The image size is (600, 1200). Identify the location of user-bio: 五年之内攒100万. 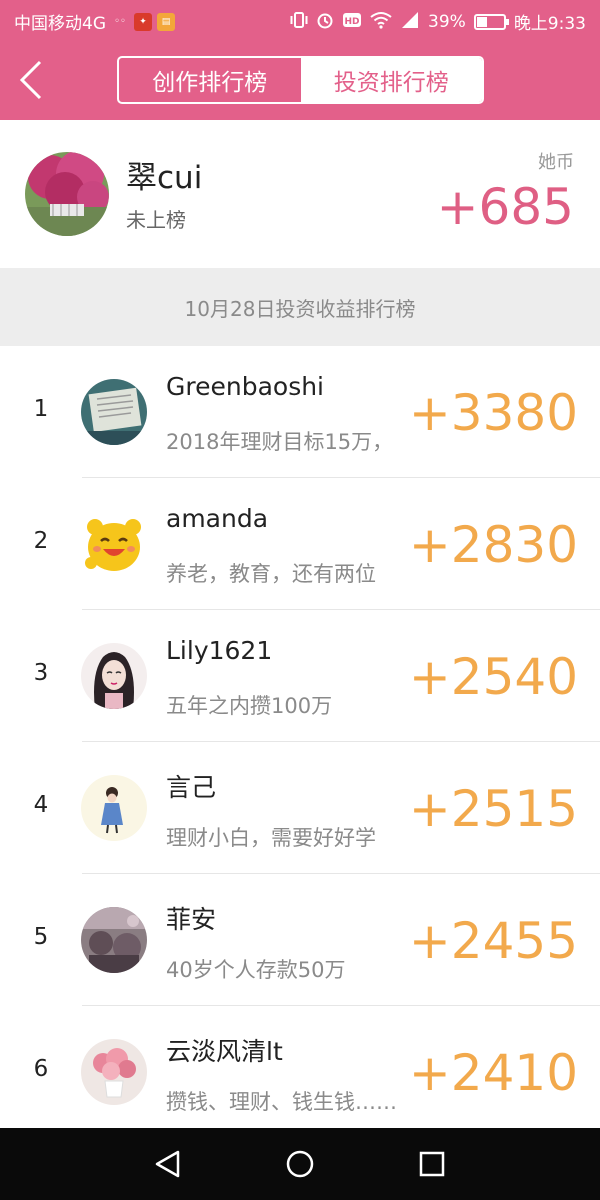
(249, 706).